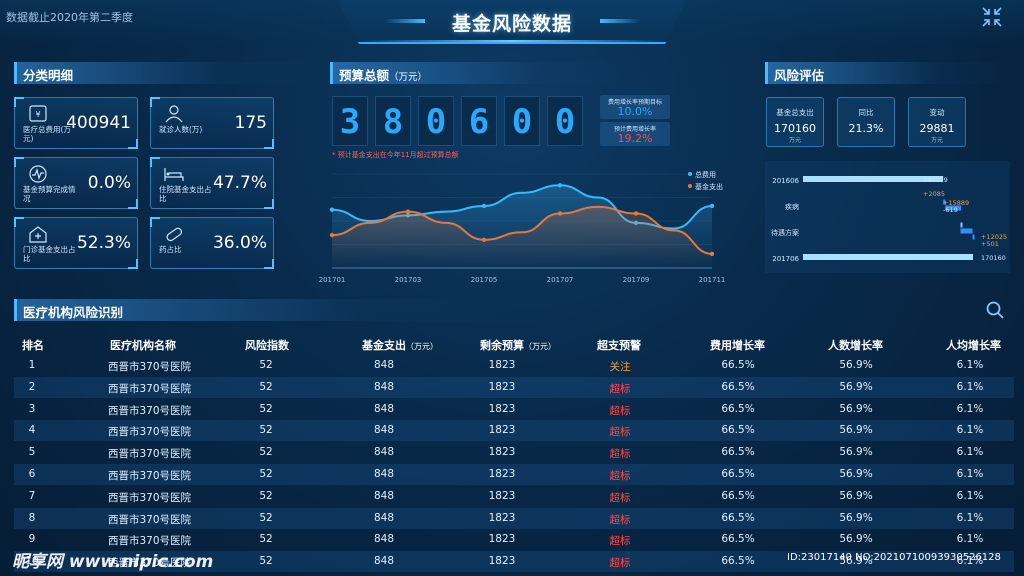 The width and height of the screenshot is (1024, 576). I want to click on table-row: 1 西晋市370号医院 52 848 1823 关注 66.5% 56.9% 6.1%, so click(514, 365).